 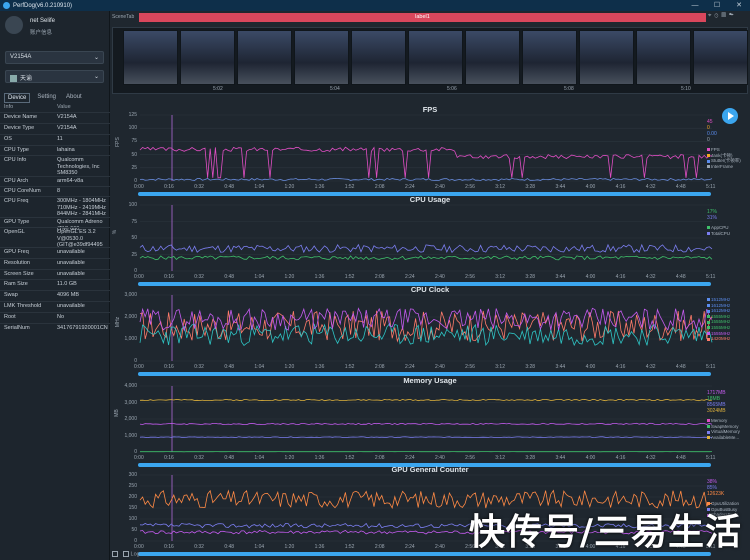 What do you see at coordinates (54, 57) in the screenshot?
I see `device-select: V2154A ⌄` at bounding box center [54, 57].